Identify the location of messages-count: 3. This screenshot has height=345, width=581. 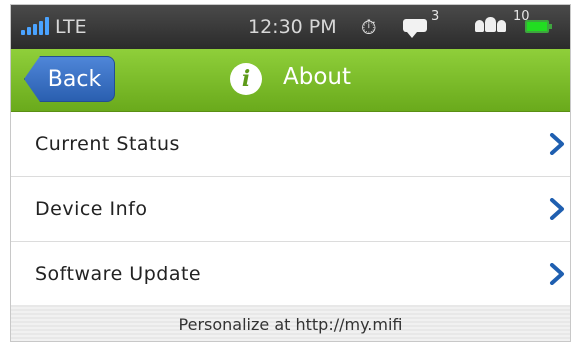
(435, 16).